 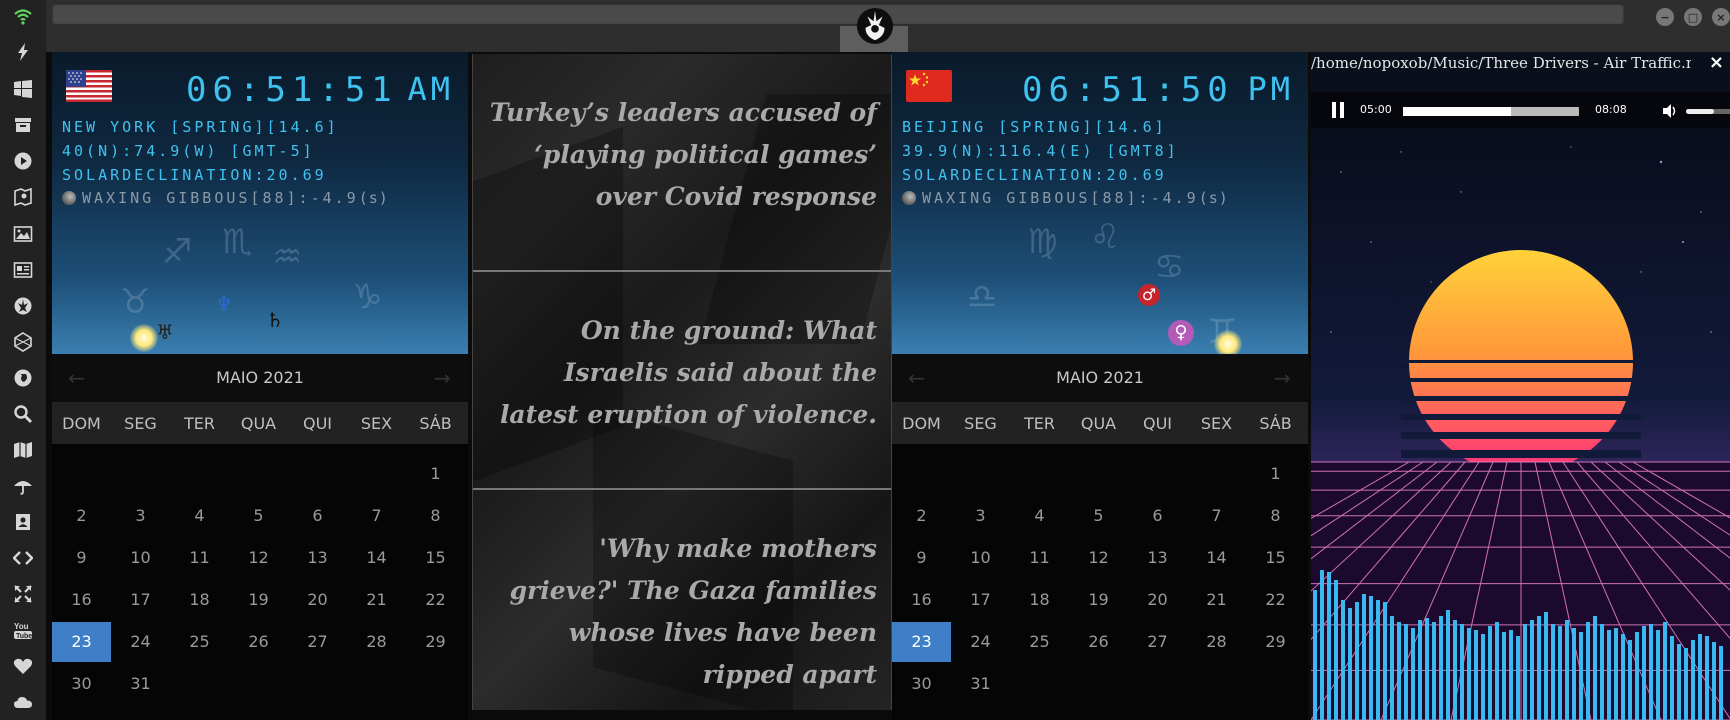 I want to click on code-icon, so click(x=23, y=558).